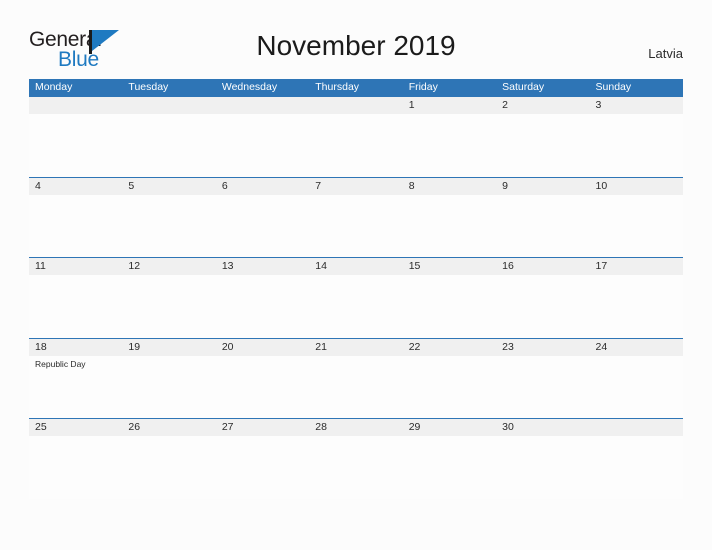 The image size is (712, 550). Describe the element at coordinates (134, 266) in the screenshot. I see `day-number: 12` at that location.